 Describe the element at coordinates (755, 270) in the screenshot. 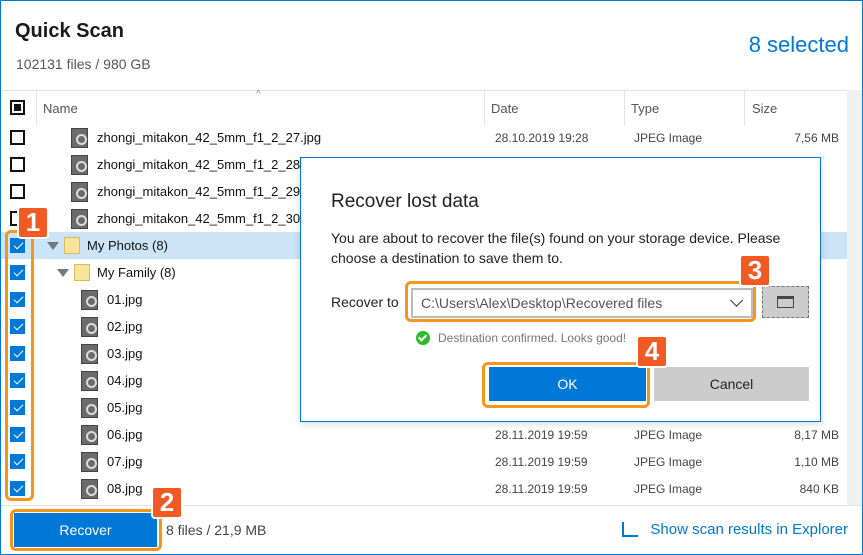

I see `step-badge-3: 3` at that location.